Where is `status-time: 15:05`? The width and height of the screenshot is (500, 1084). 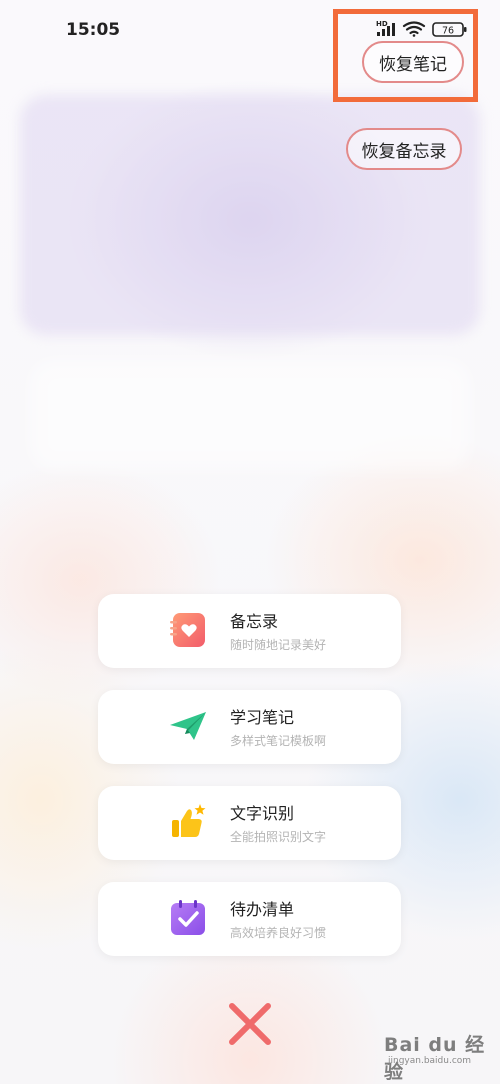 status-time: 15:05 is located at coordinates (93, 30).